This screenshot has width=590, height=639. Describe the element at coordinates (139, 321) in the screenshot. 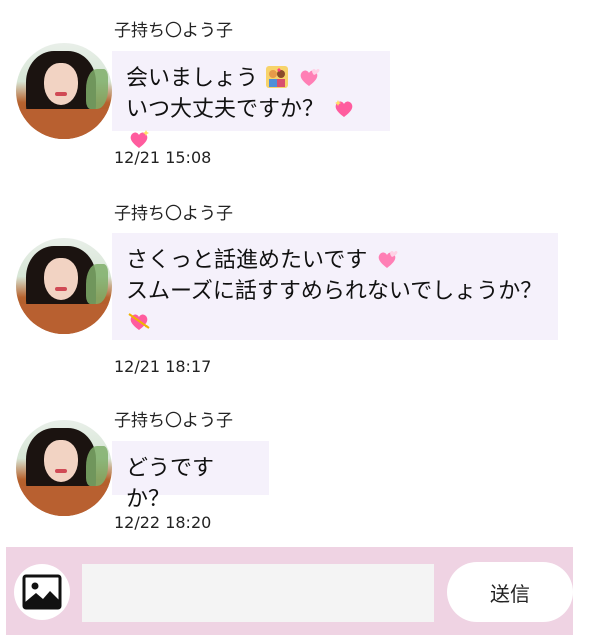

I see `heart-with-arrow-icon` at that location.